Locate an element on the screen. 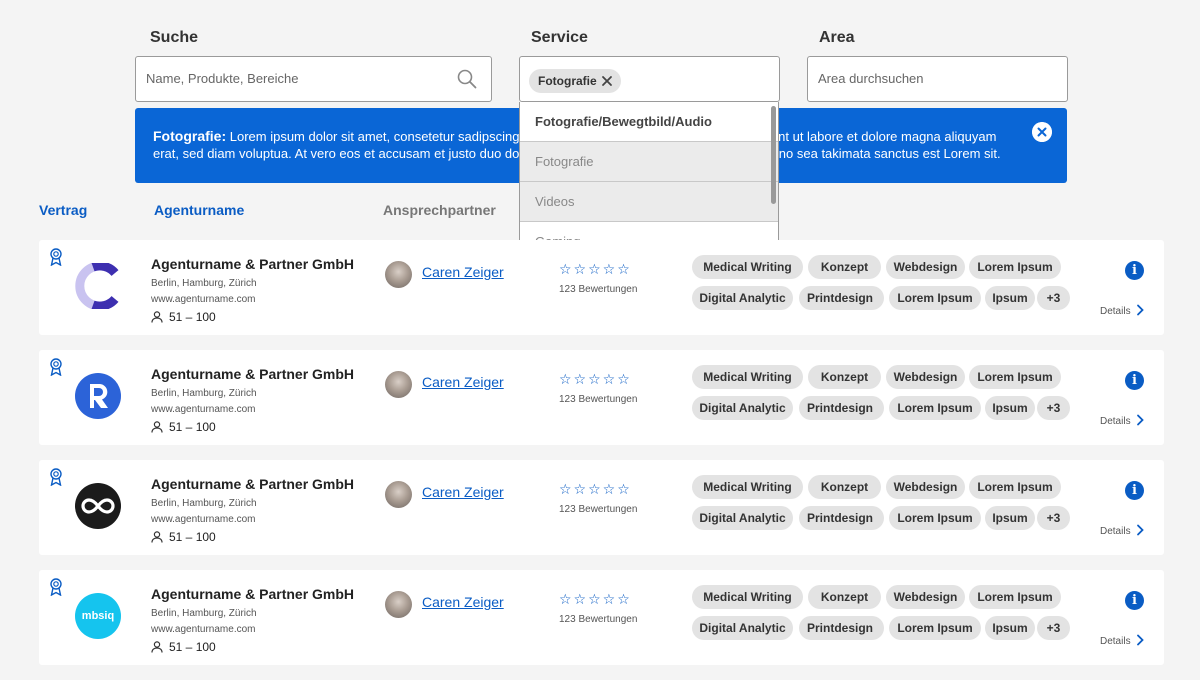 This screenshot has width=1200, height=680. search-icon is located at coordinates (467, 79).